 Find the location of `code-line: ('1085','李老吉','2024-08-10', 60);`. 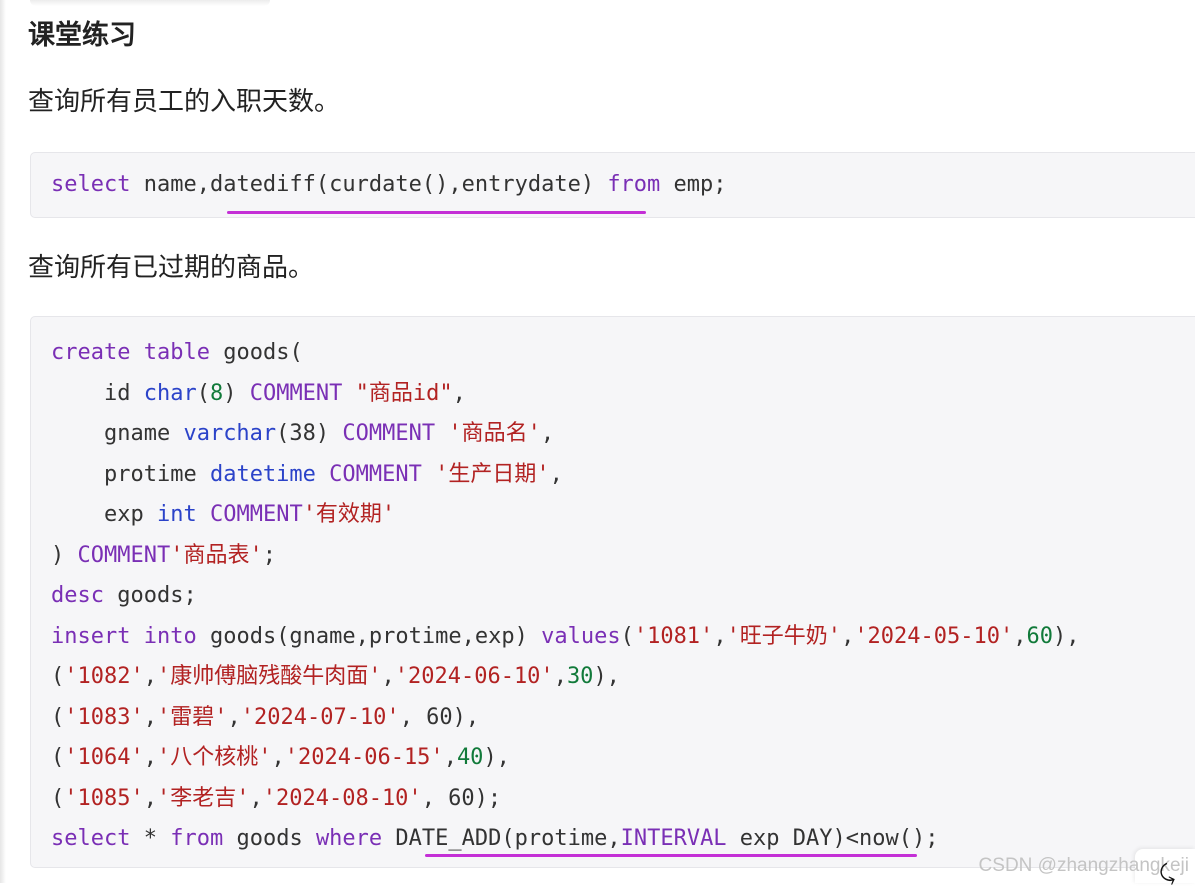

code-line: ('1085','李老吉','2024-08-10', 60); is located at coordinates (276, 799).